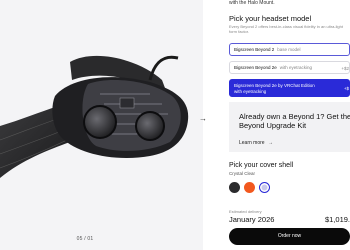 This screenshot has width=350, height=250. I want to click on delivery-date: January 2026, so click(252, 219).